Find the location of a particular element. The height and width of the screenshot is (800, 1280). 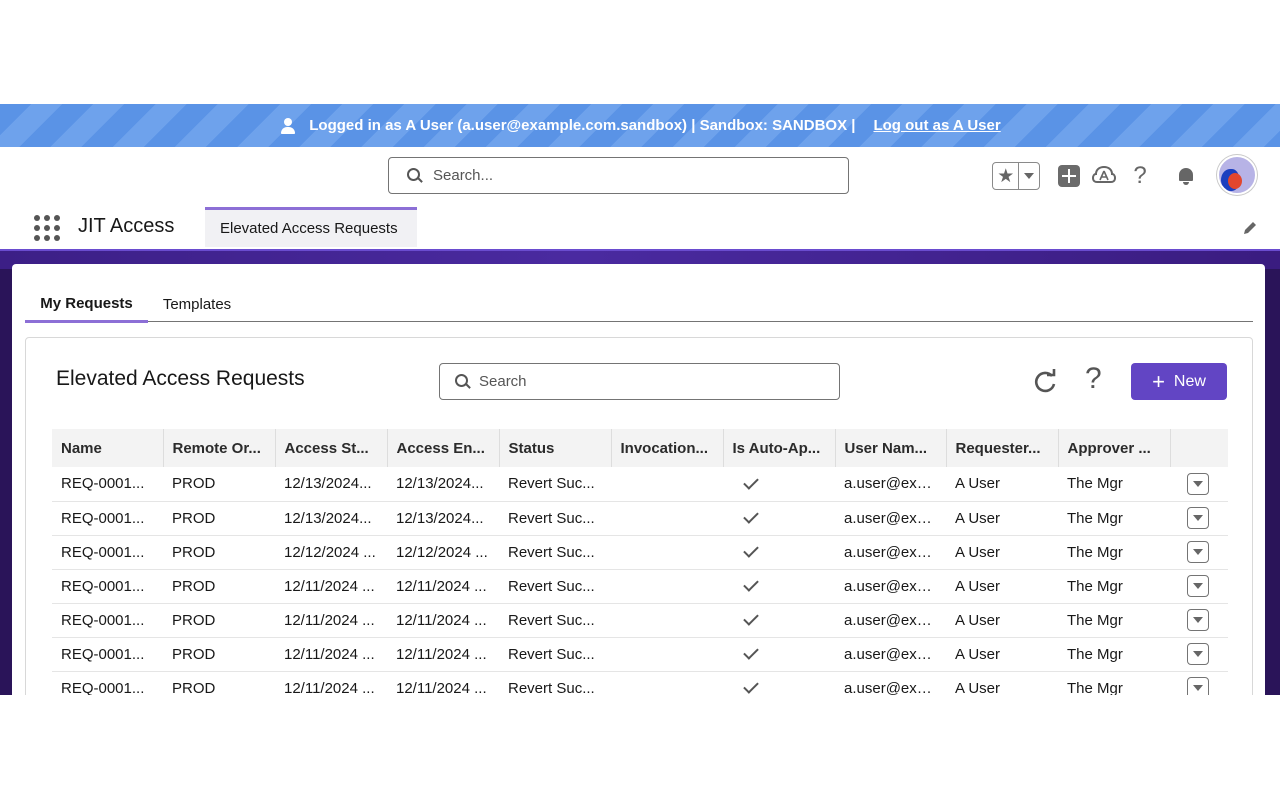

tab-my-requests: My Requests is located at coordinates (86, 304).